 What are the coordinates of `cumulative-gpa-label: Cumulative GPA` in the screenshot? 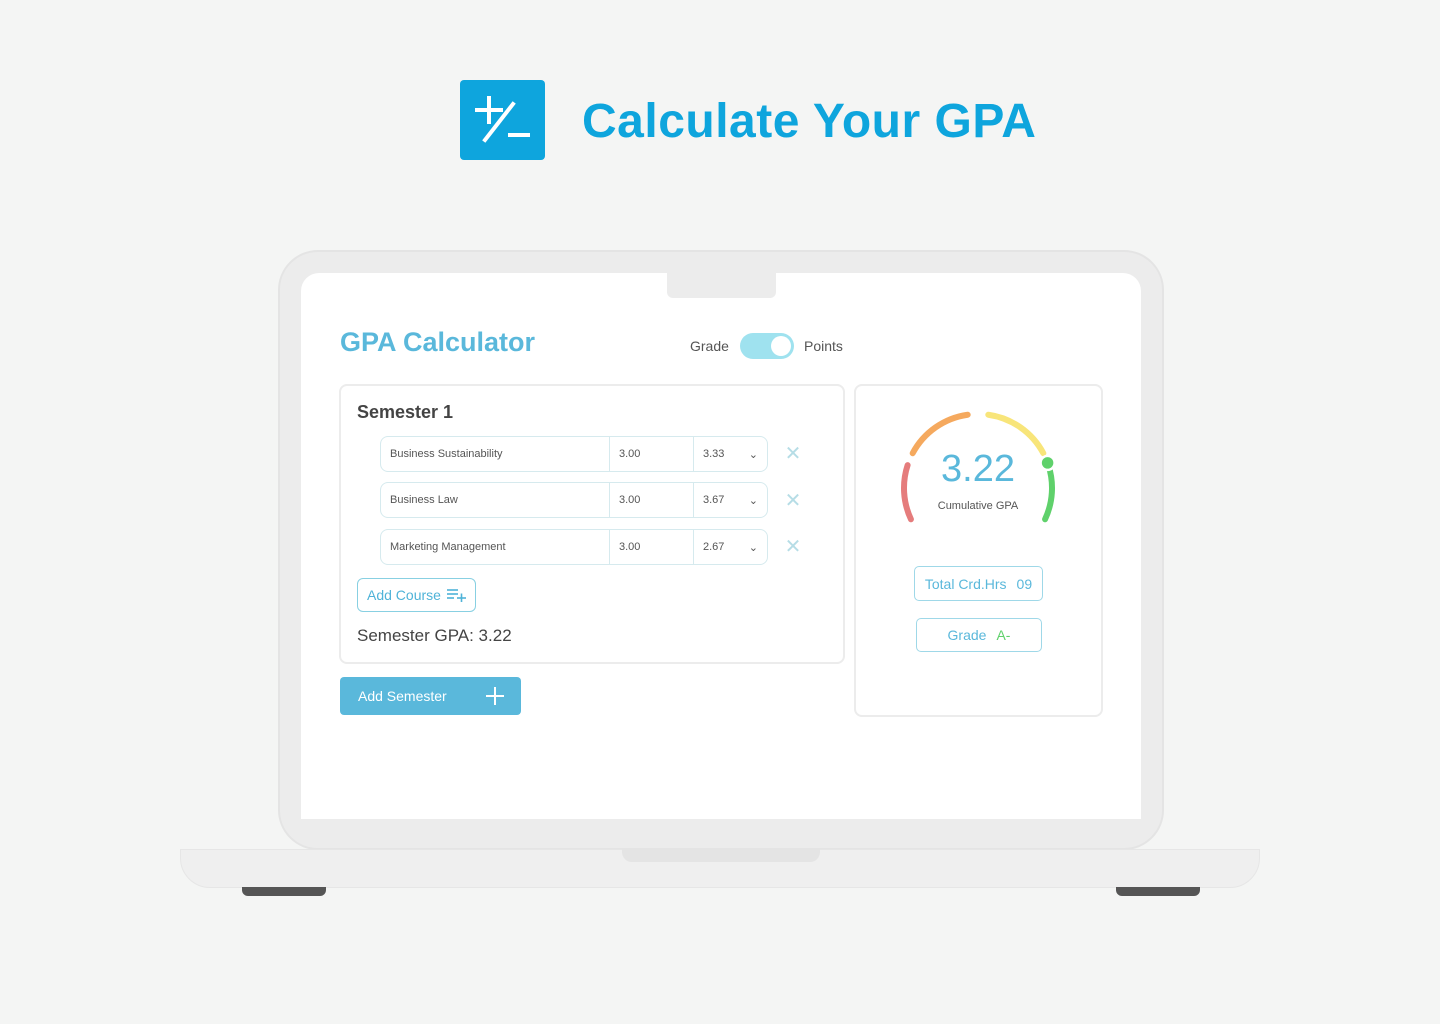 It's located at (978, 506).